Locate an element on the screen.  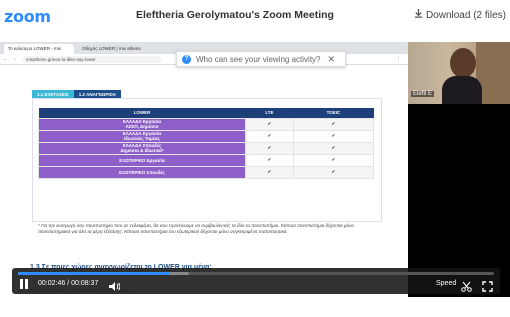
pause-button is located at coordinates (25, 284).